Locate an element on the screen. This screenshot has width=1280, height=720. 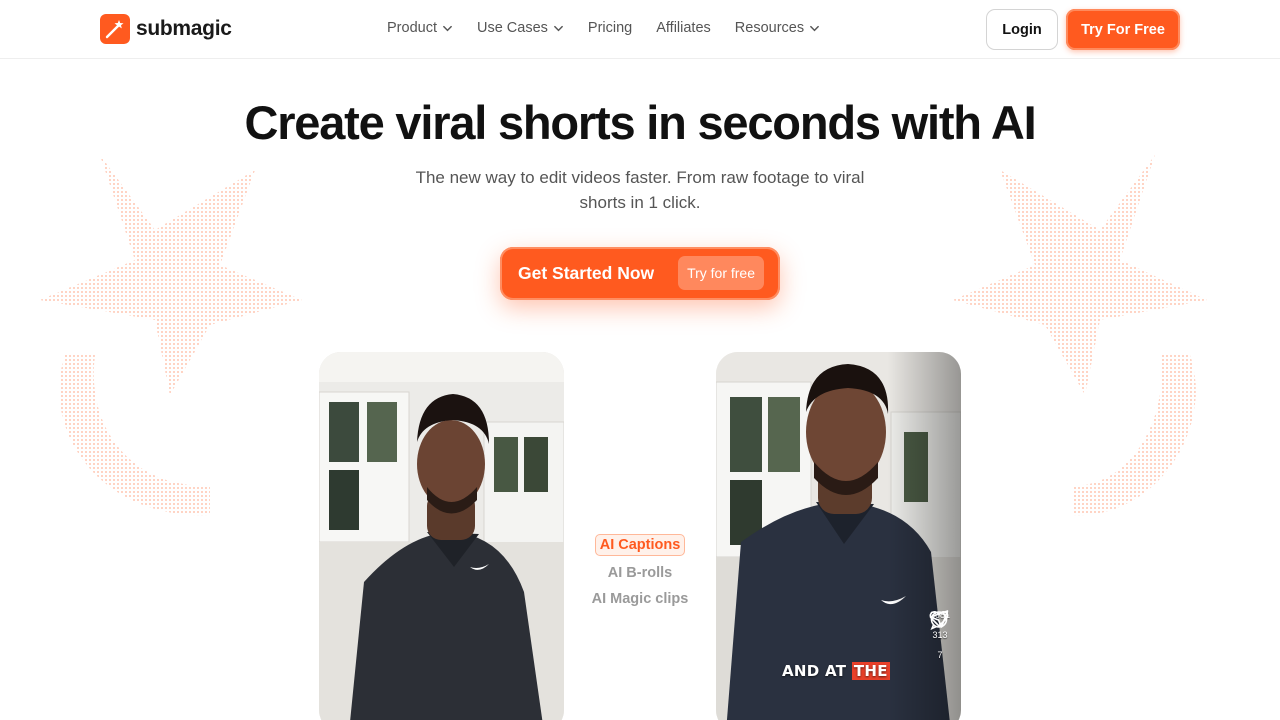
menu-item-label: Product is located at coordinates (412, 28).